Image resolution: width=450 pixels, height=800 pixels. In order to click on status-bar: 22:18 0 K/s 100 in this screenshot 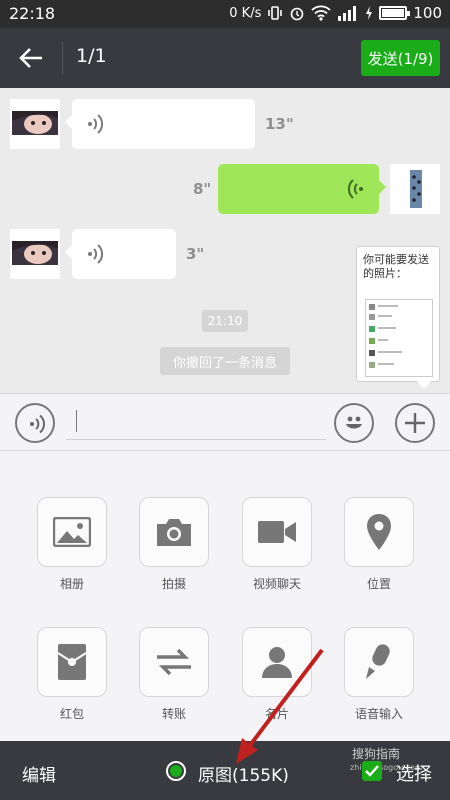, I will do `click(225, 14)`.